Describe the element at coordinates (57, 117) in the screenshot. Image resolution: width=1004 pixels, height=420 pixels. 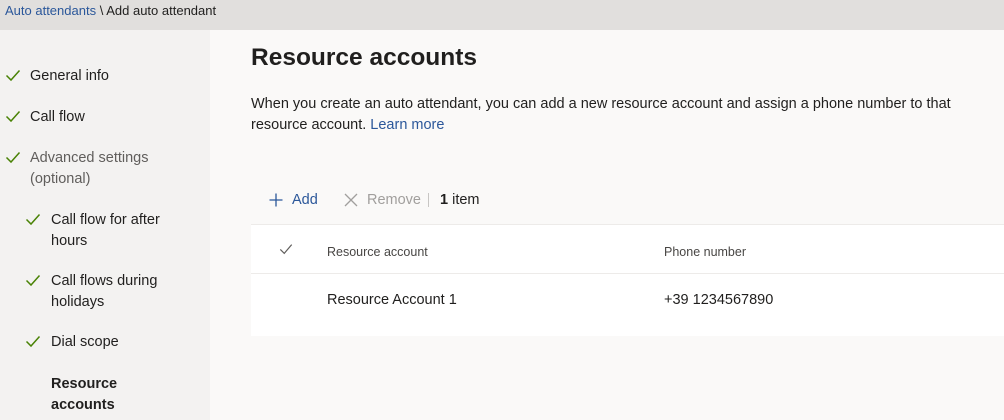
I see `step-label: Call flow` at that location.